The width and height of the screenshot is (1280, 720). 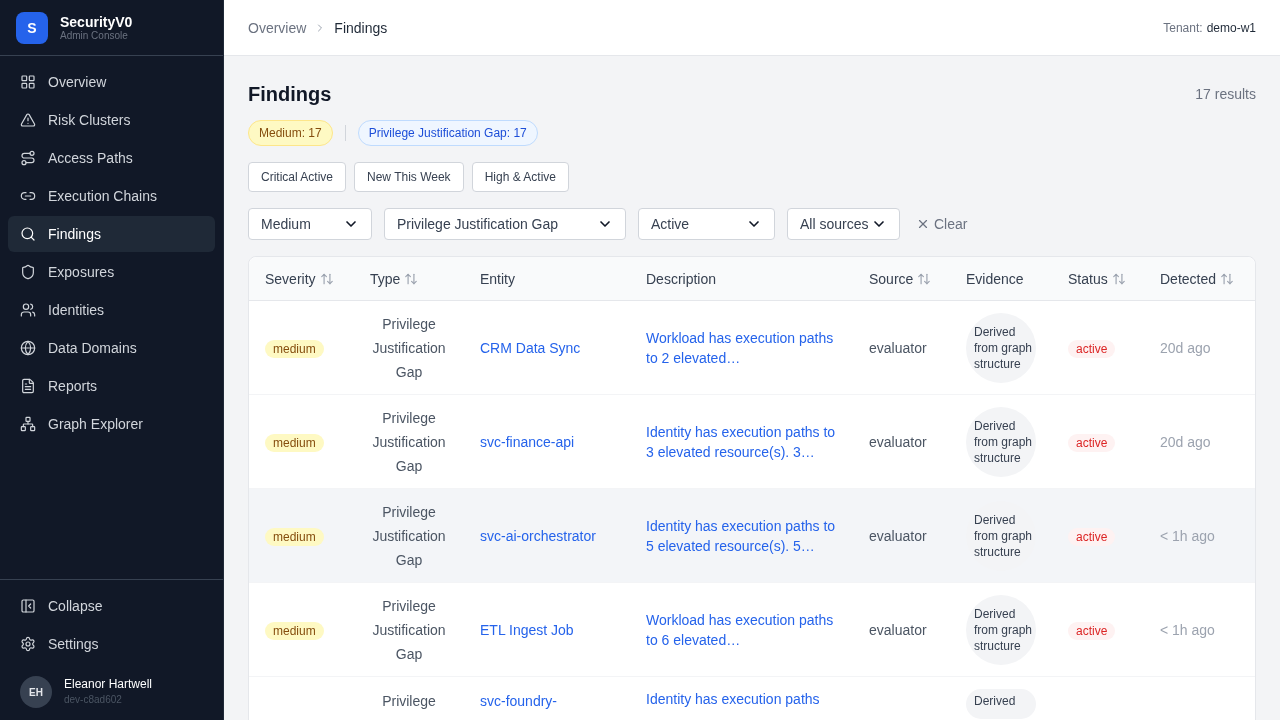 What do you see at coordinates (28, 424) in the screenshot?
I see `hierarchy-icon` at bounding box center [28, 424].